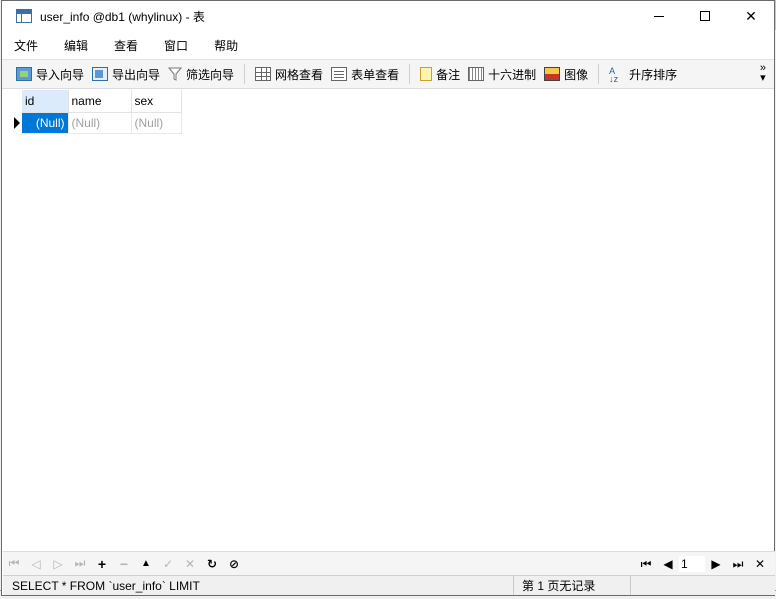  I want to click on page-navigation: ⏮ ◀ ▶ ⏭ ✕, so click(703, 564).